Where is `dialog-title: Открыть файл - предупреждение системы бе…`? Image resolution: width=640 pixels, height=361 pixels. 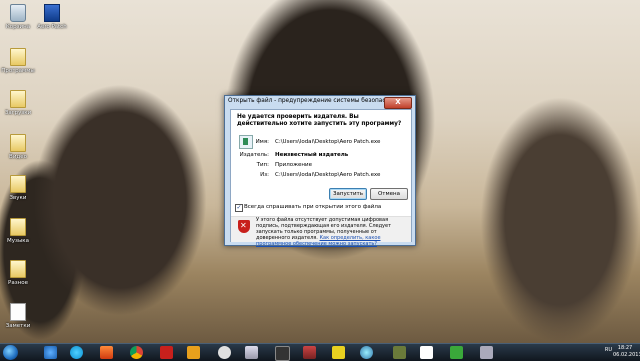 dialog-title: Открыть файл - предупреждение системы бе… is located at coordinates (316, 101).